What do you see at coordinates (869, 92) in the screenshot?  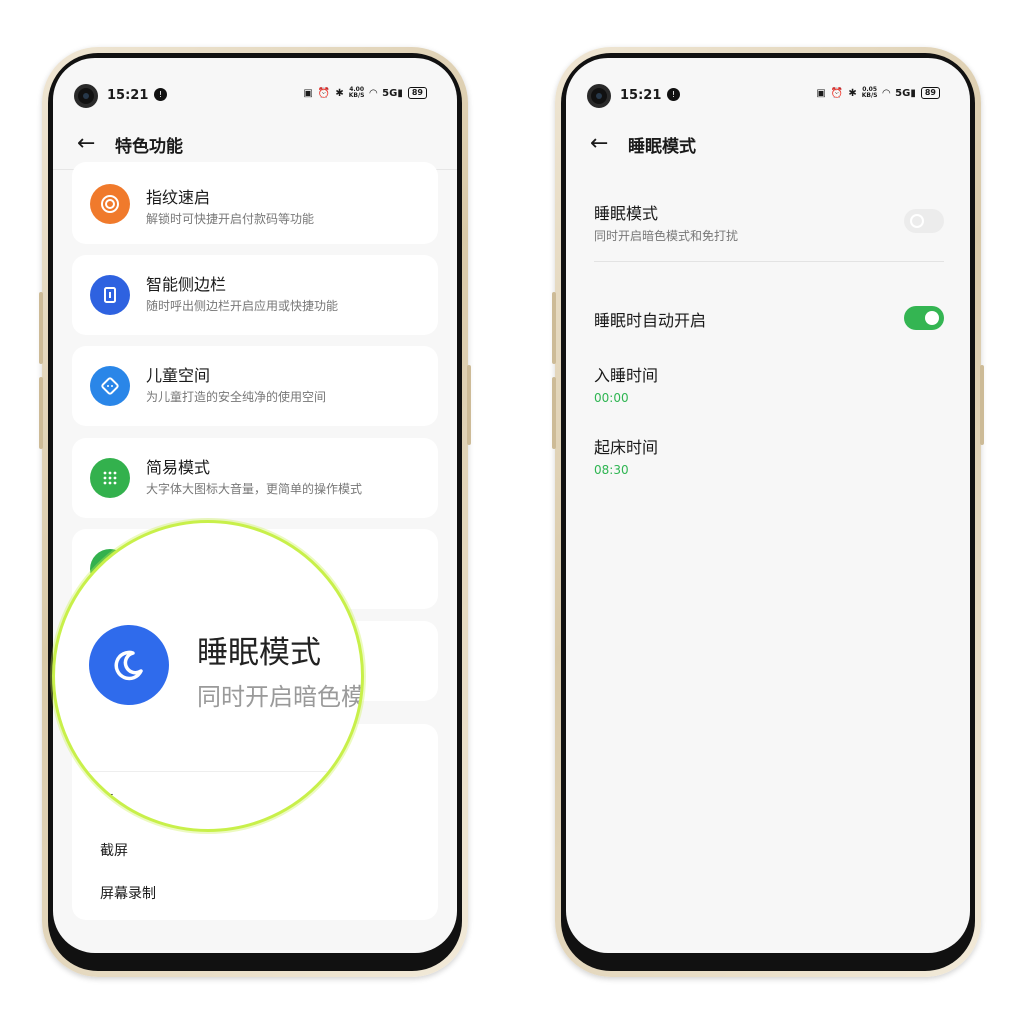 I see `network-speed: 0.05 KB/S` at bounding box center [869, 92].